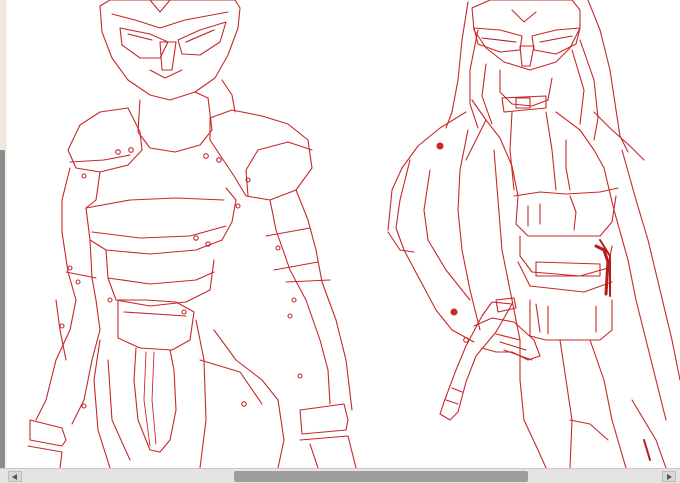 This screenshot has width=680, height=483. I want to click on triangle-left-icon, so click(15, 476).